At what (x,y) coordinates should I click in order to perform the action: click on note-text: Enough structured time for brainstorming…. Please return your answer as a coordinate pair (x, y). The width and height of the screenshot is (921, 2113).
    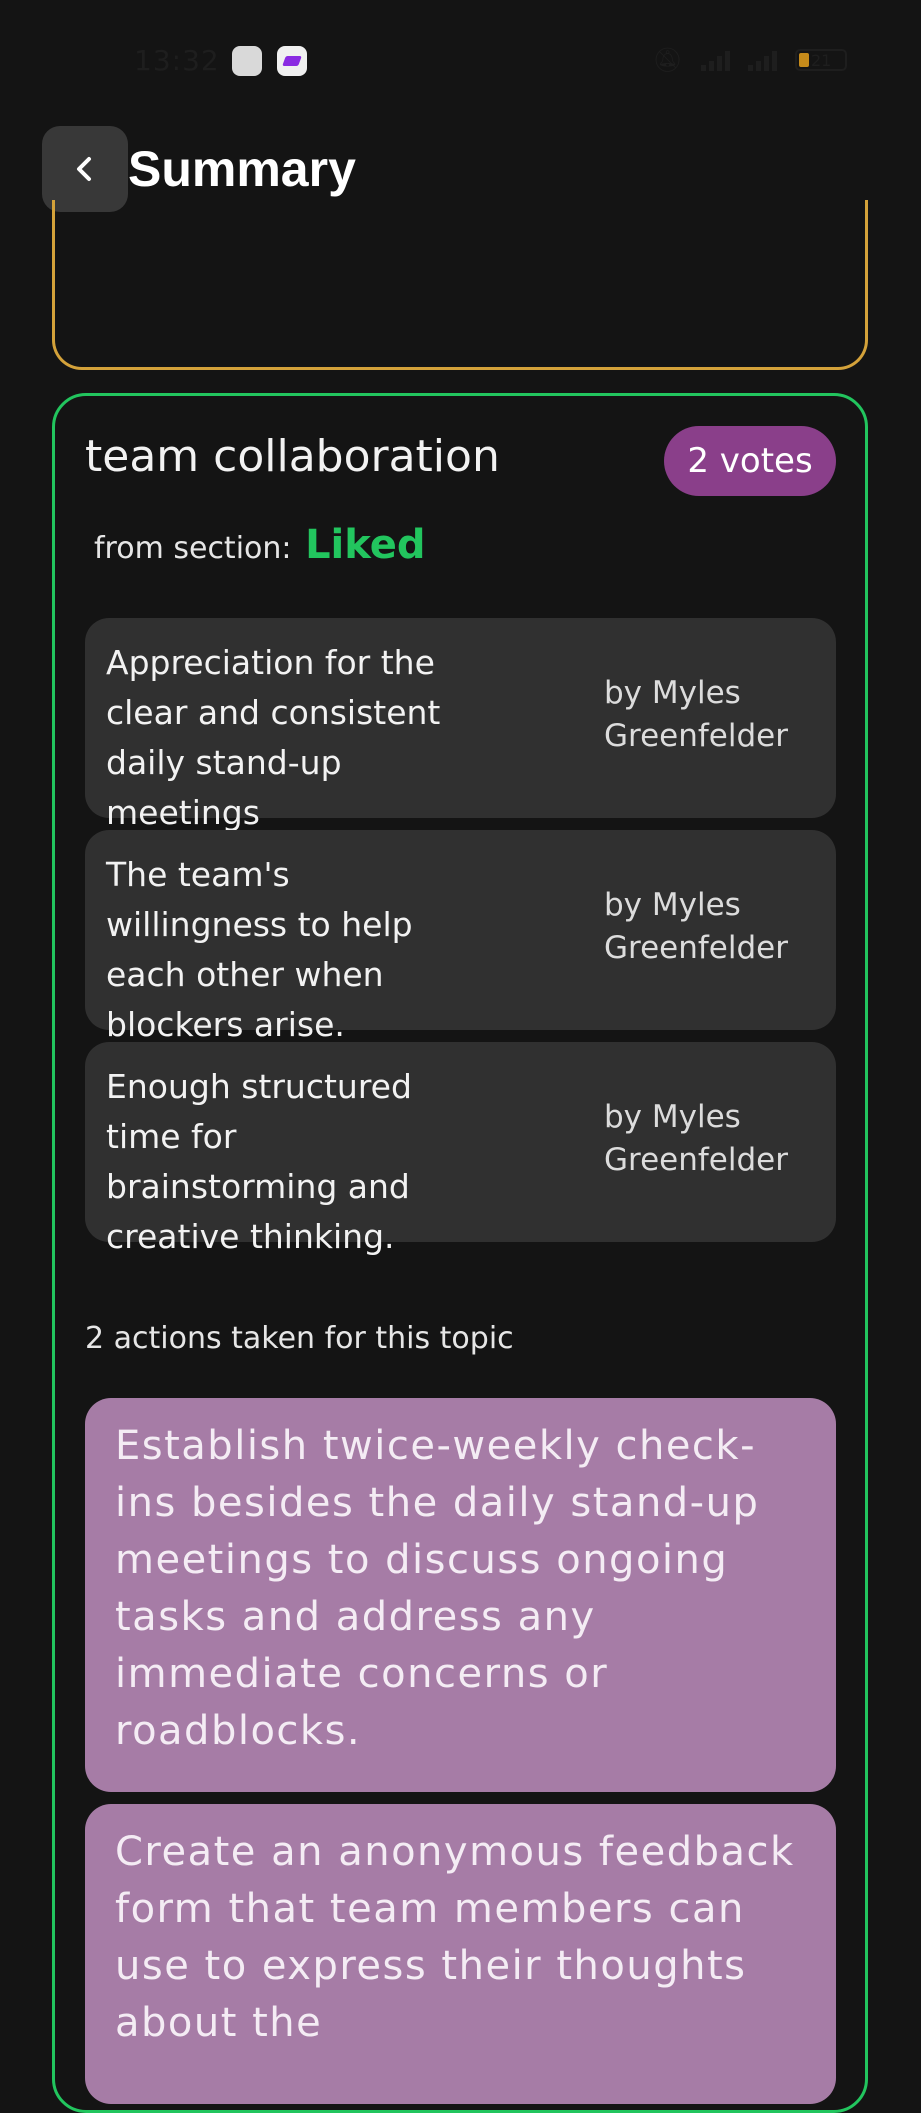
    Looking at the image, I should click on (259, 1161).